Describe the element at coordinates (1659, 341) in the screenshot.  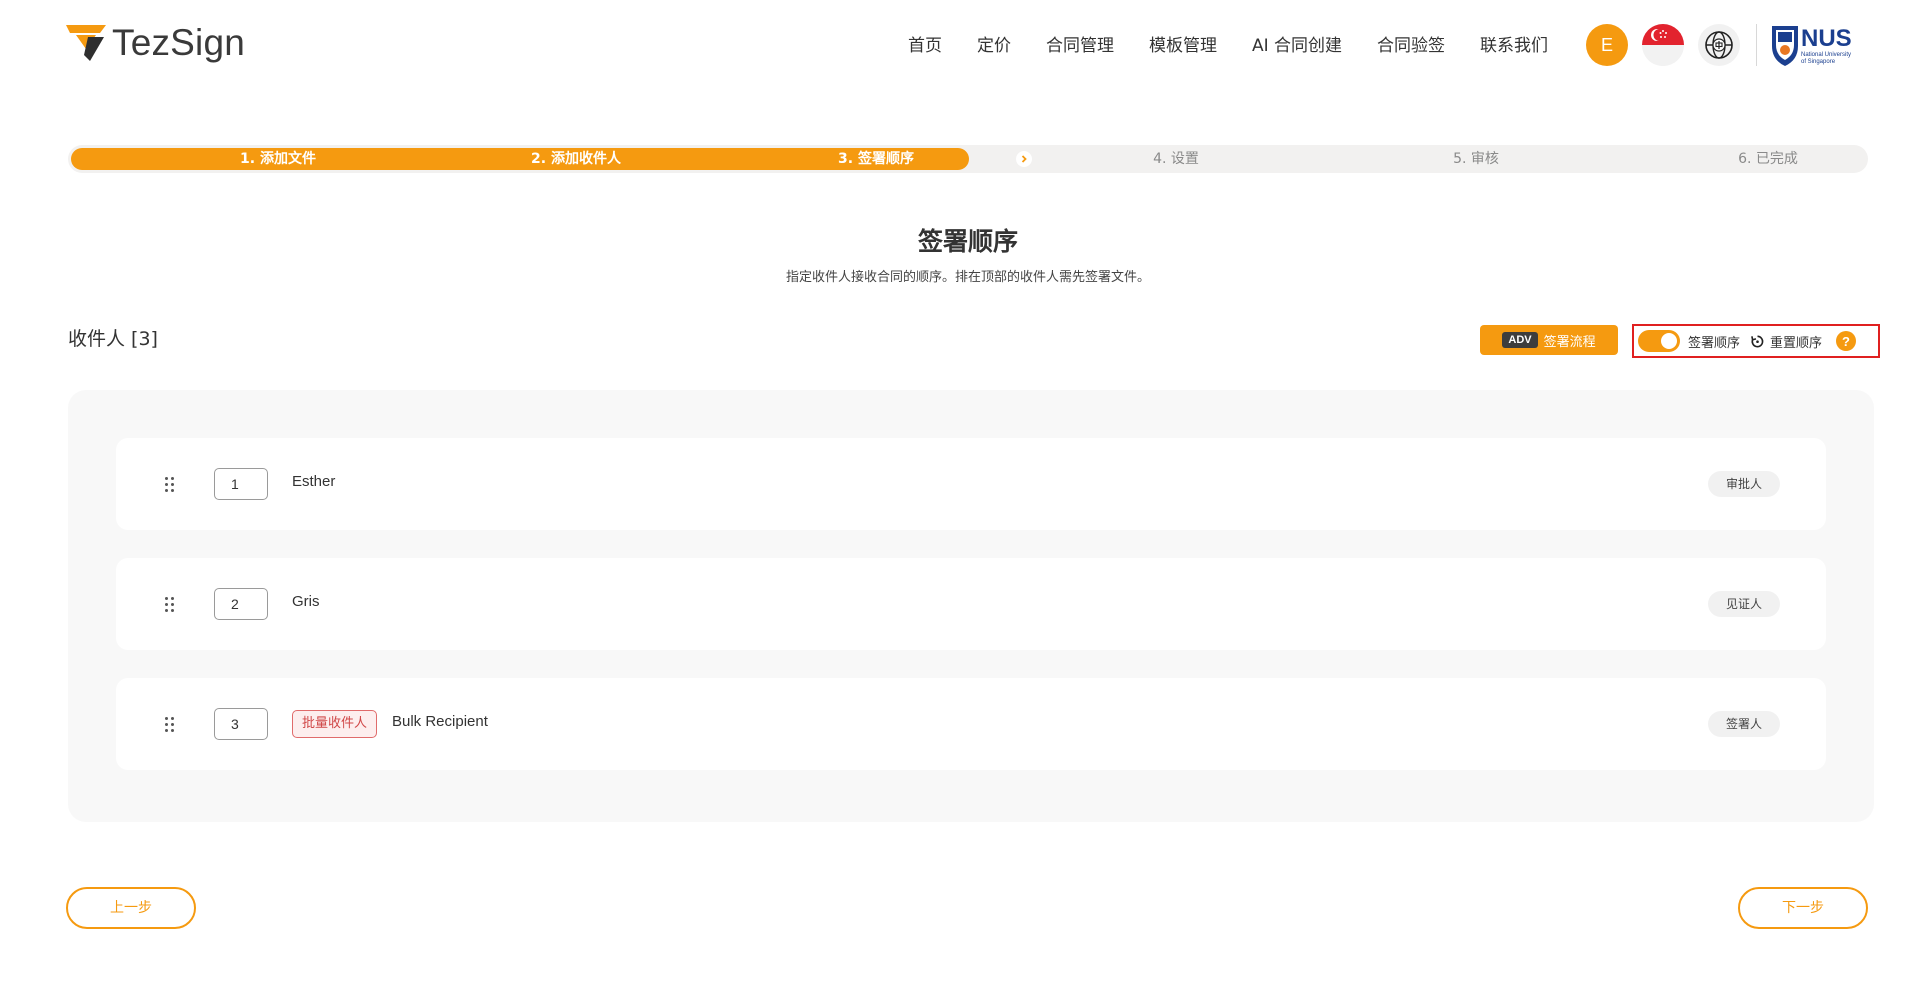
I see `signing-order-toggle` at that location.